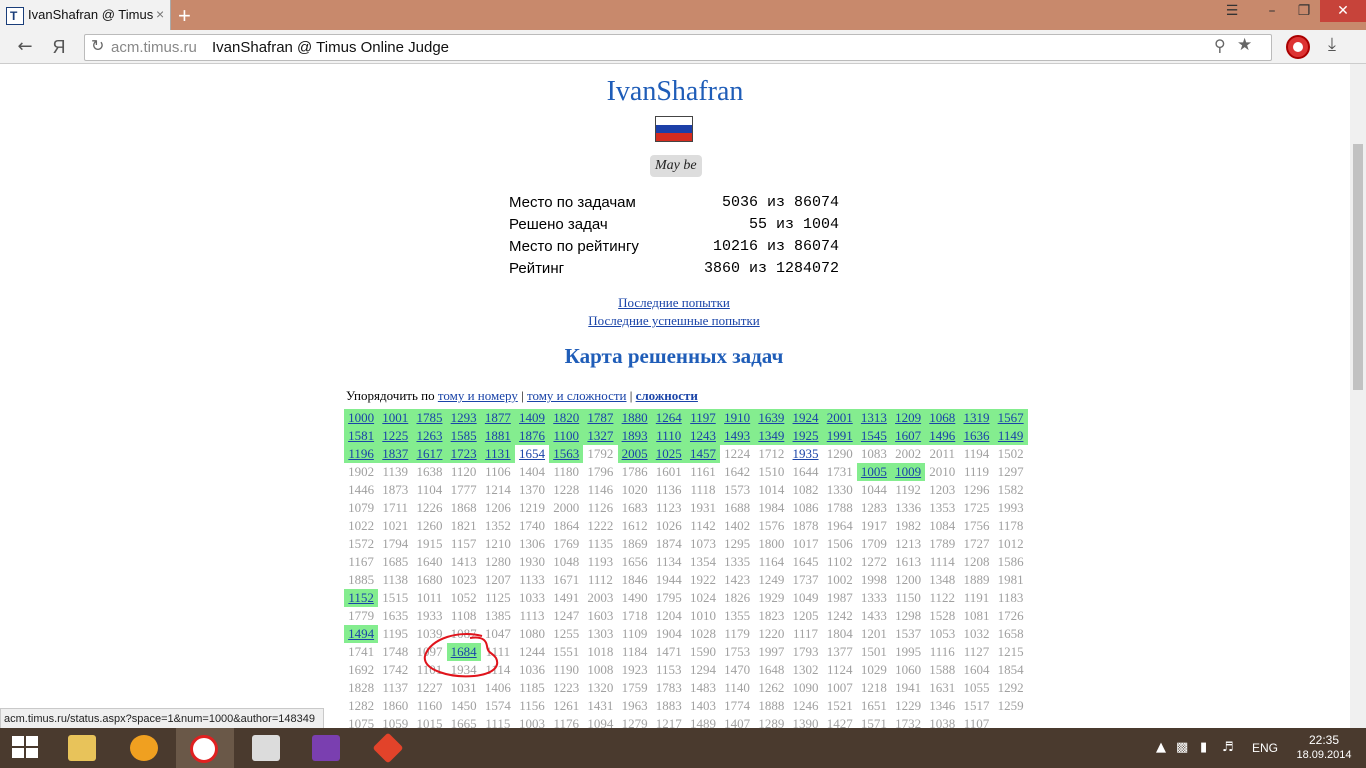 The image size is (1366, 768). Describe the element at coordinates (498, 544) in the screenshot. I see `problem-link-1210: 1210` at that location.